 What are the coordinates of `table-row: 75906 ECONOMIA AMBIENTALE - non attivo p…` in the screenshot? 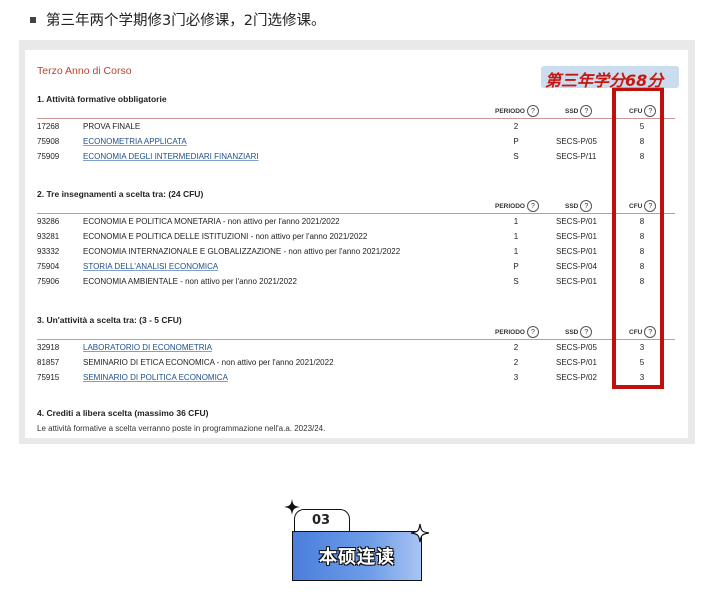 It's located at (356, 284).